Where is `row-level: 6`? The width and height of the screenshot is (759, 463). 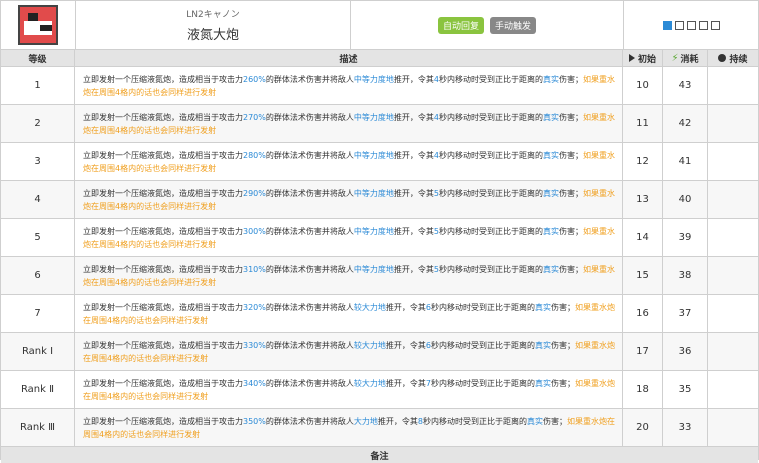 row-level: 6 is located at coordinates (38, 275).